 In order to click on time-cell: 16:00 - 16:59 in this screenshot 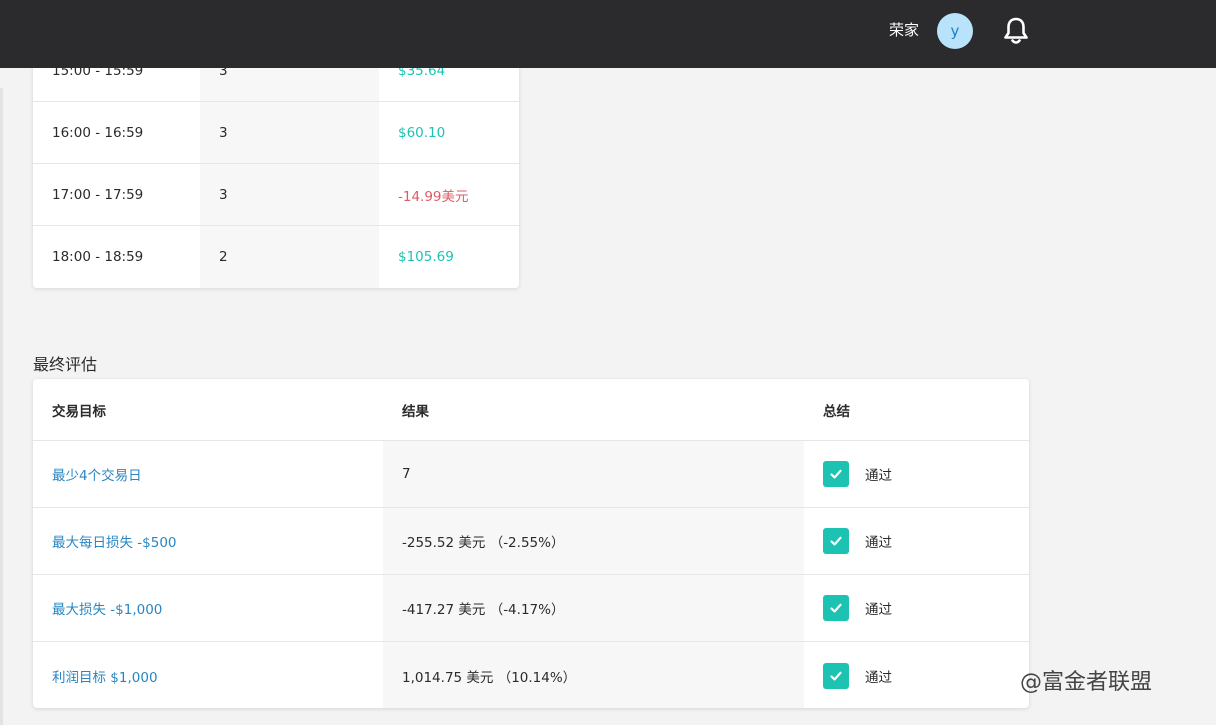, I will do `click(116, 132)`.